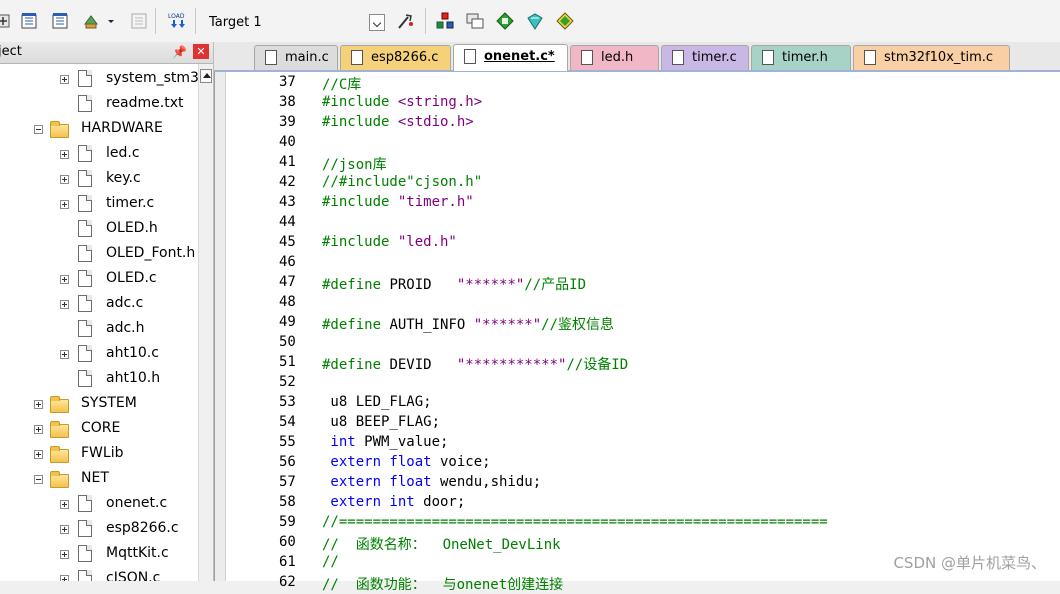 The image size is (1060, 594). Describe the element at coordinates (99, 79) in the screenshot. I see `tree-file: system_stm3` at that location.